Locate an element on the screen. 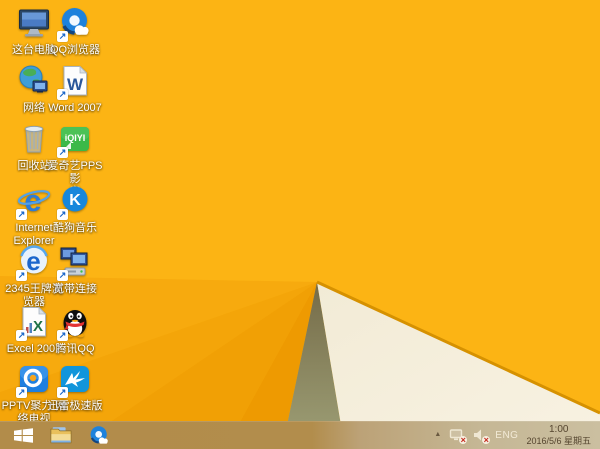 The height and width of the screenshot is (449, 600). volume-button: × is located at coordinates (481, 437).